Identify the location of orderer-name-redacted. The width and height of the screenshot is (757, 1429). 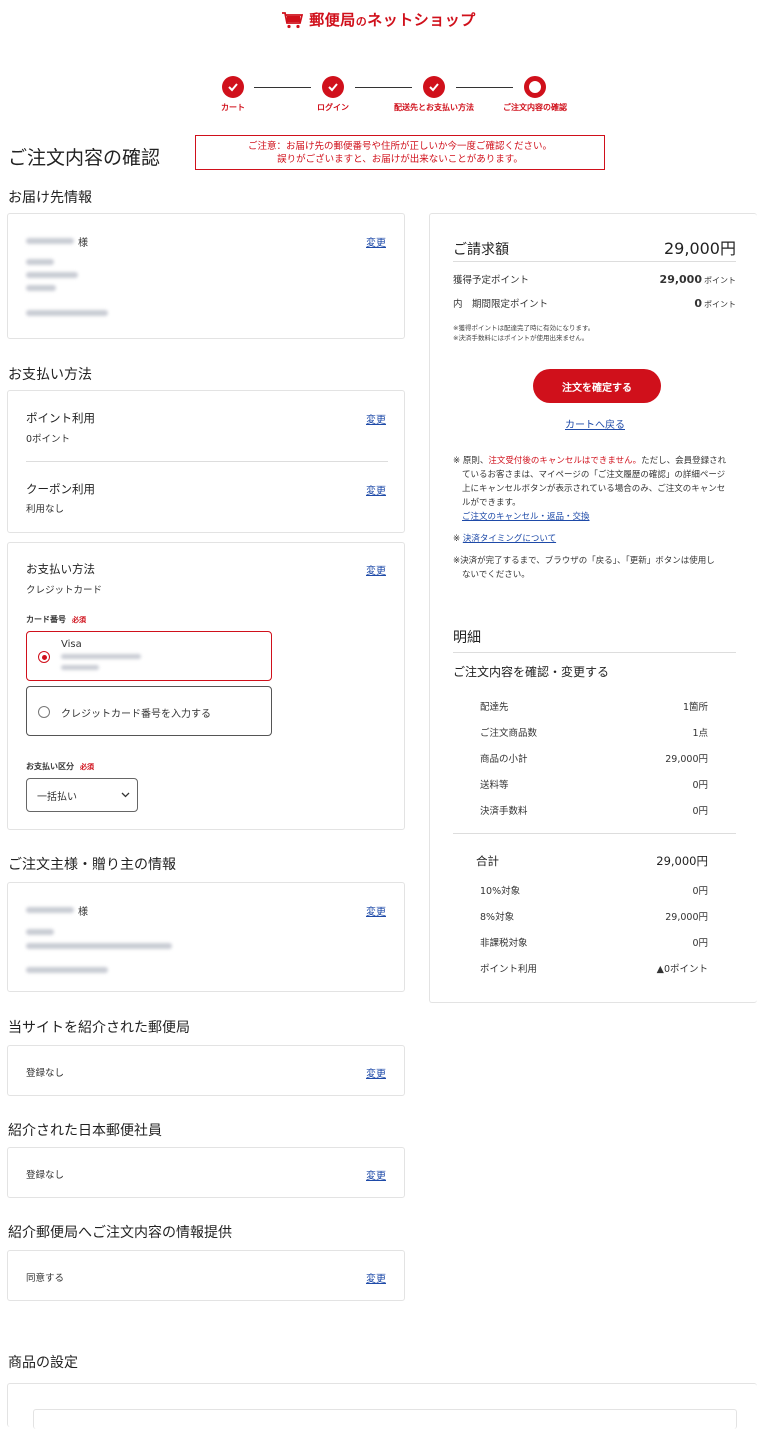
(50, 910).